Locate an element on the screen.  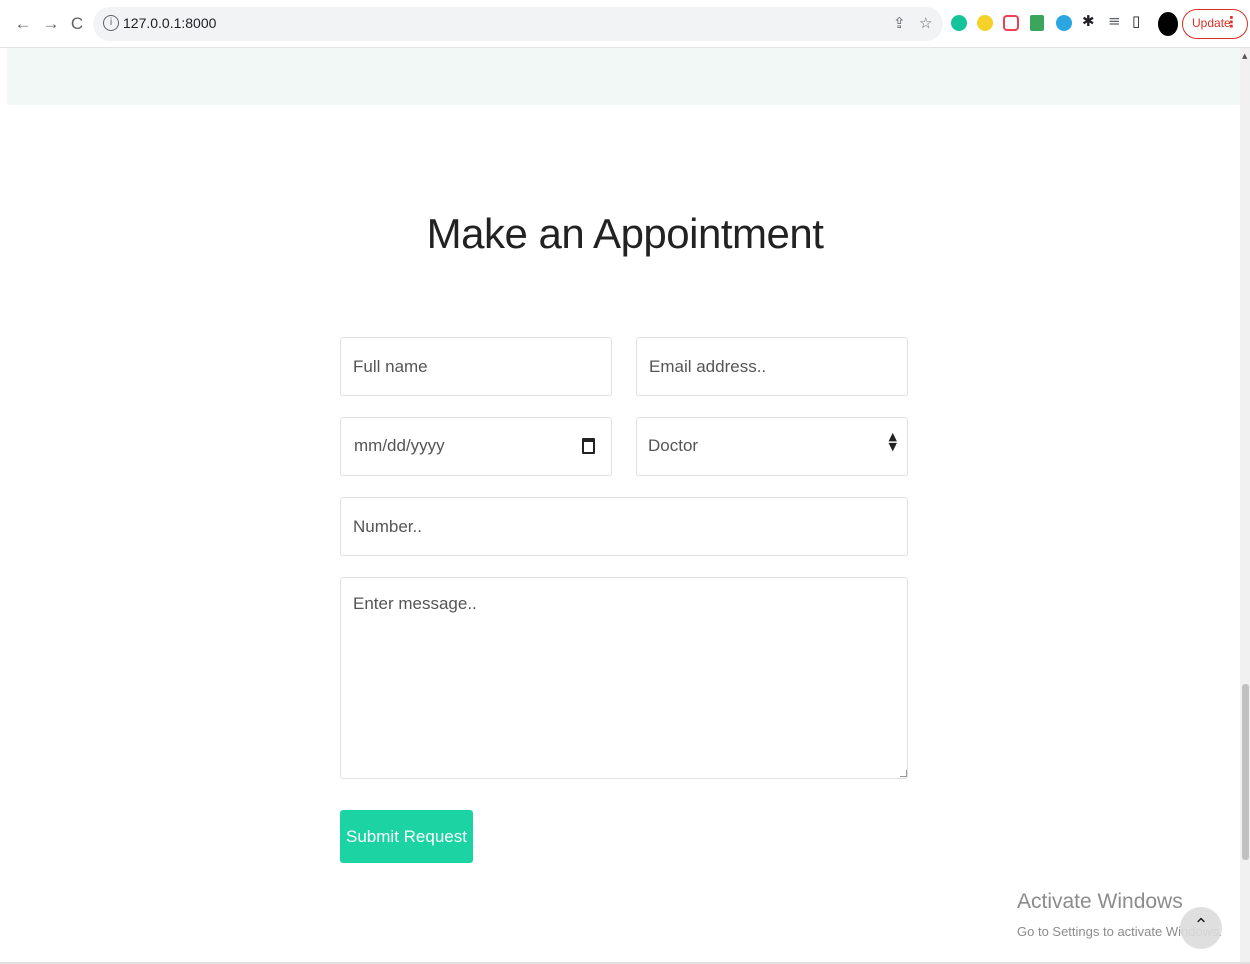
reload-icon: C is located at coordinates (77, 24).